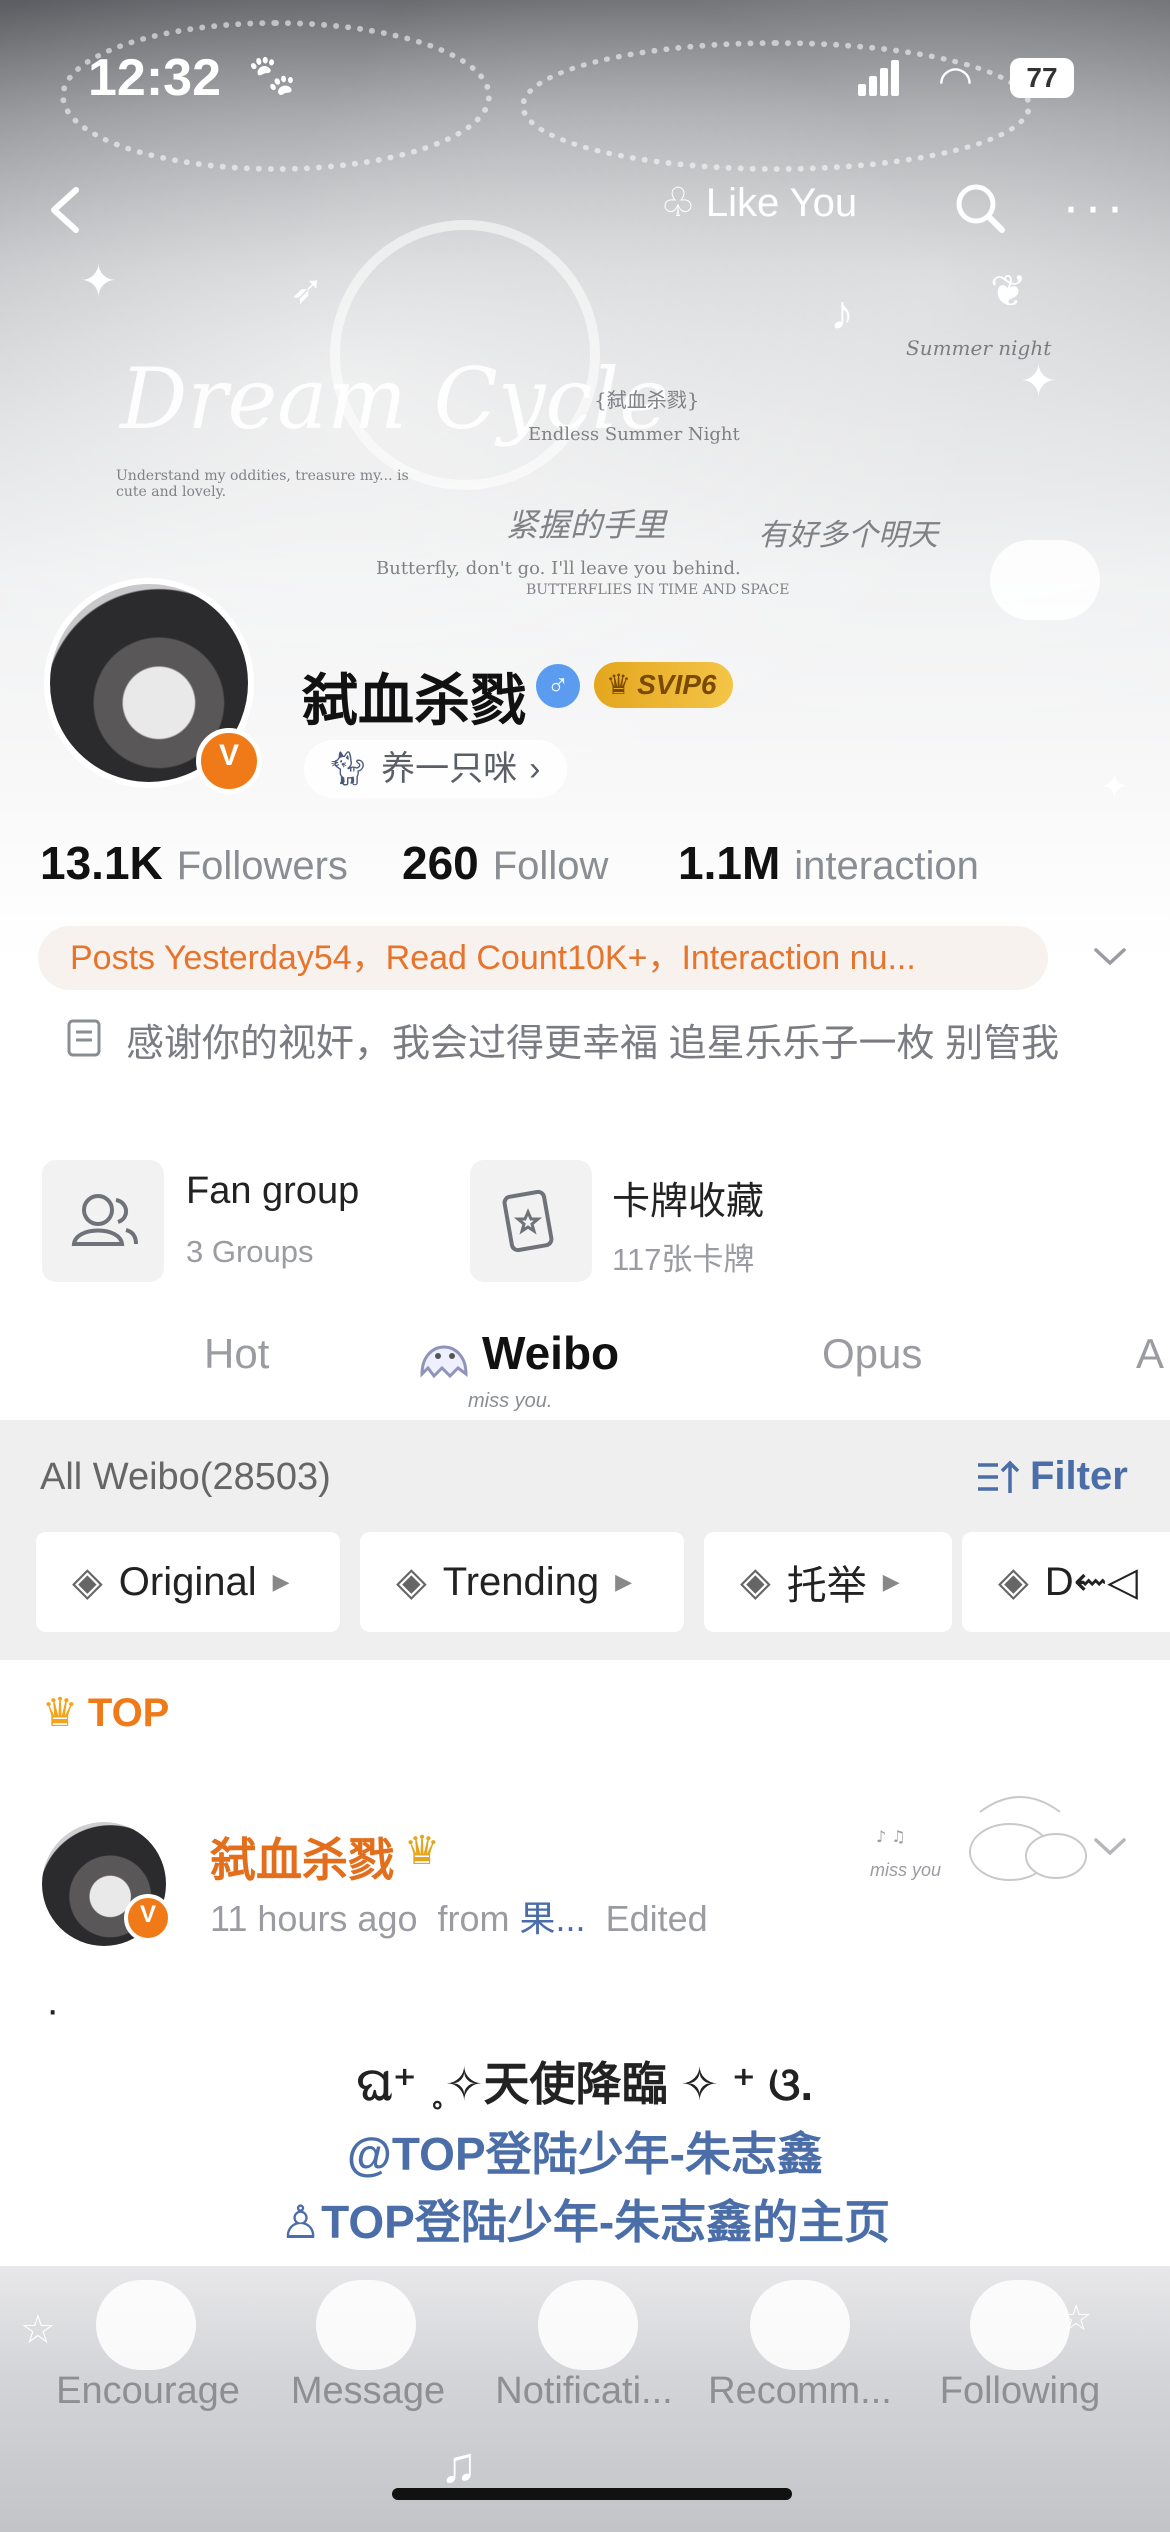 The image size is (1170, 2532). Describe the element at coordinates (1020, 2325) in the screenshot. I see `following-cat-icon` at that location.